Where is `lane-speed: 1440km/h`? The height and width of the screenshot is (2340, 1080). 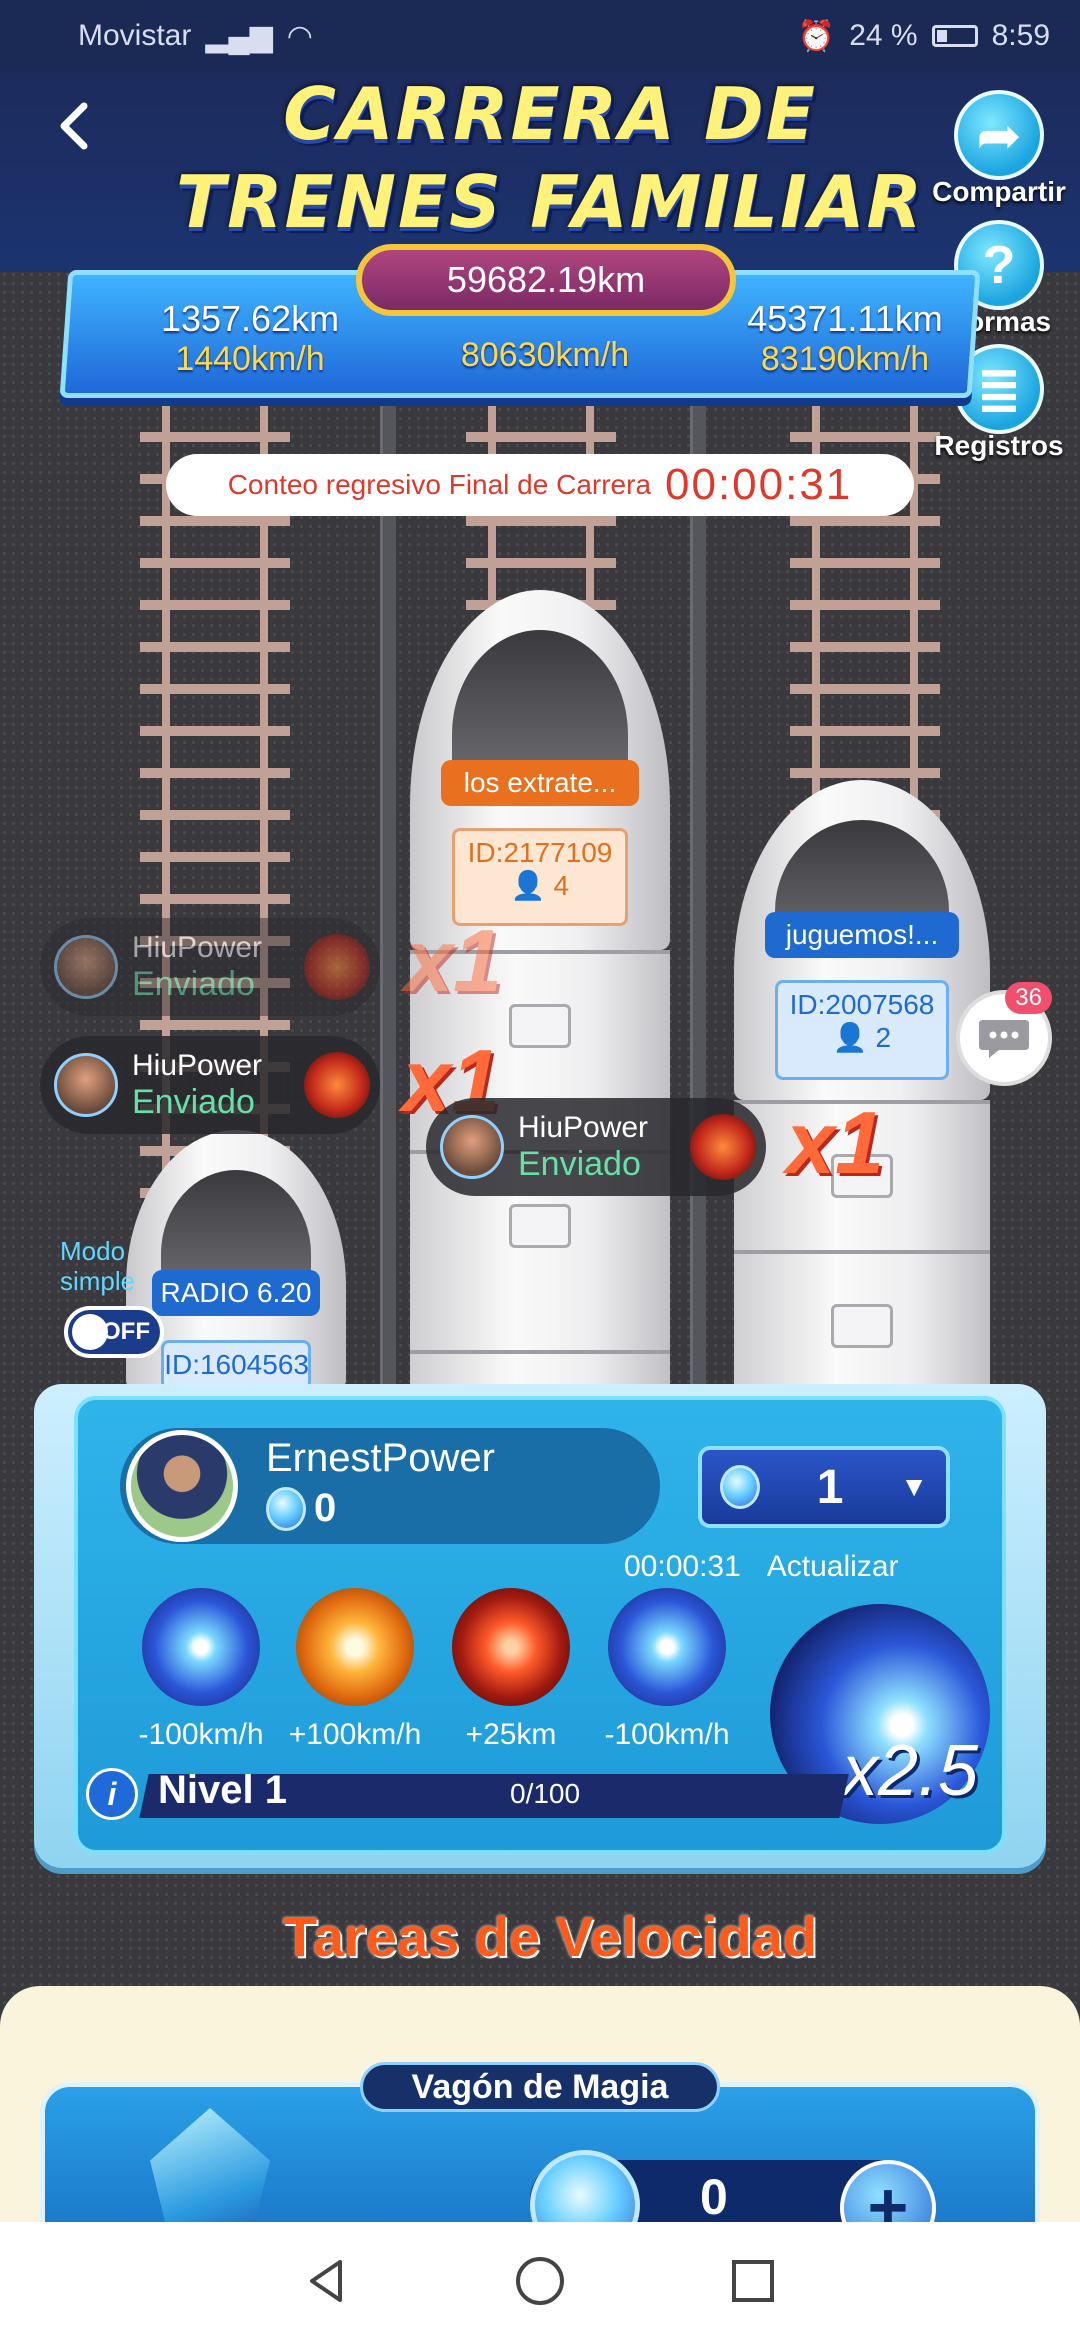
lane-speed: 1440km/h is located at coordinates (250, 359).